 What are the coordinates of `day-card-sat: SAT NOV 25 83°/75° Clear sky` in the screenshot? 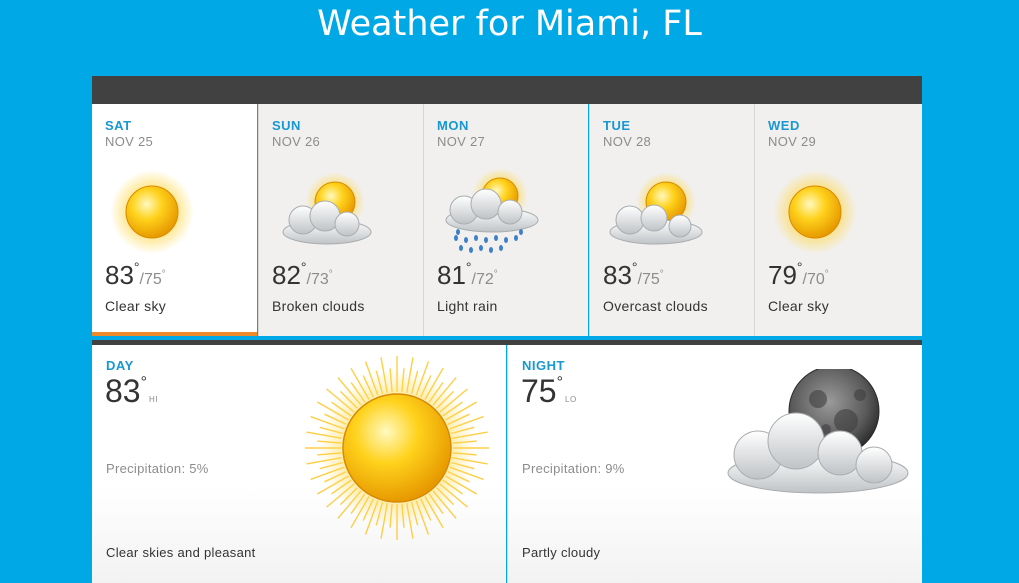 It's located at (174, 220).